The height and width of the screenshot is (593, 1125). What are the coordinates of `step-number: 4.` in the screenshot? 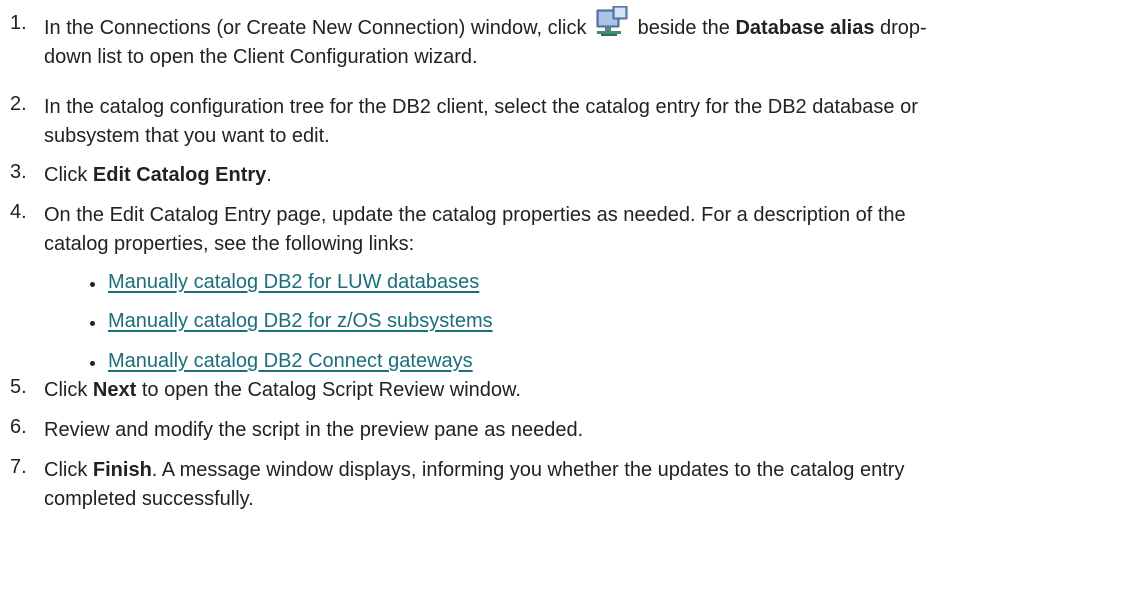 It's located at (18, 212).